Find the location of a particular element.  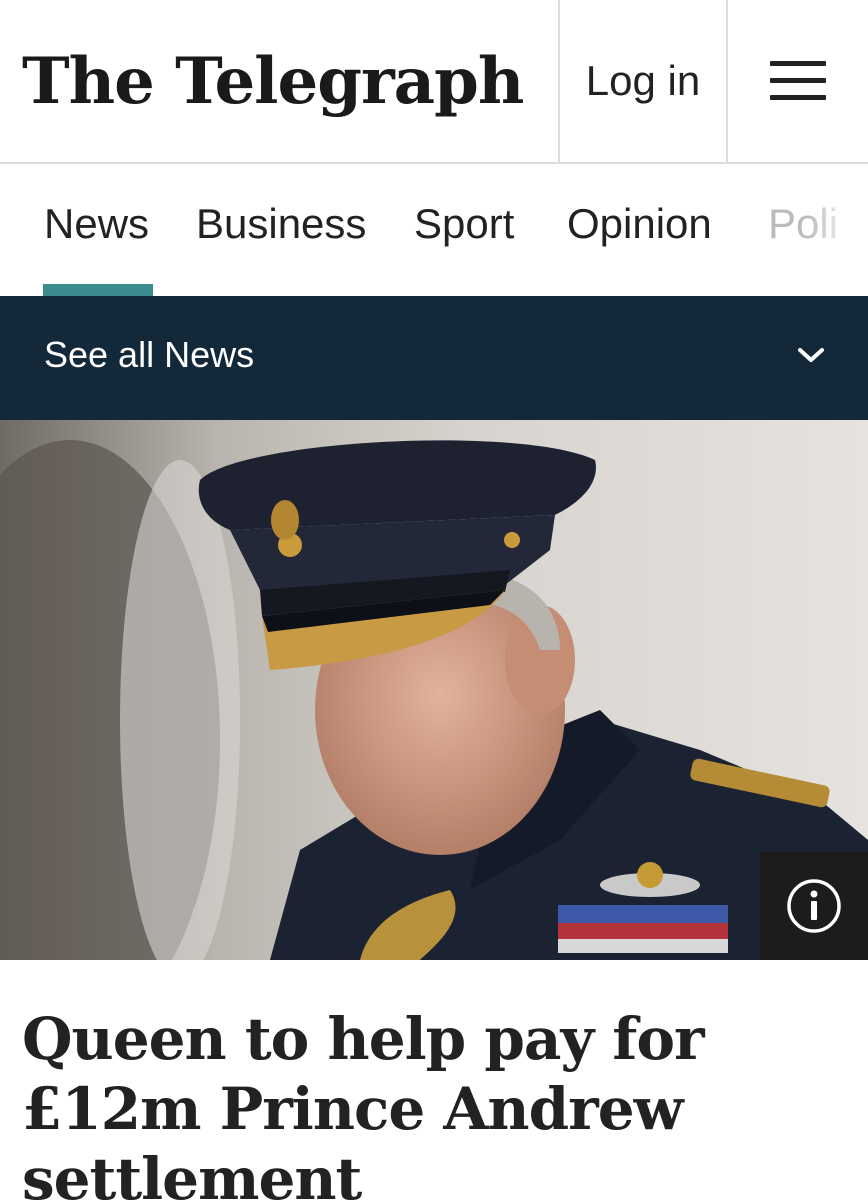

info-icon is located at coordinates (814, 906).